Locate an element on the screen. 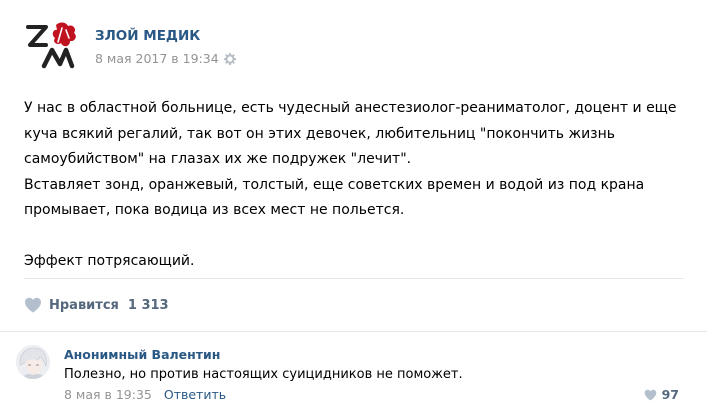  comment-like-count: 97 is located at coordinates (670, 394).